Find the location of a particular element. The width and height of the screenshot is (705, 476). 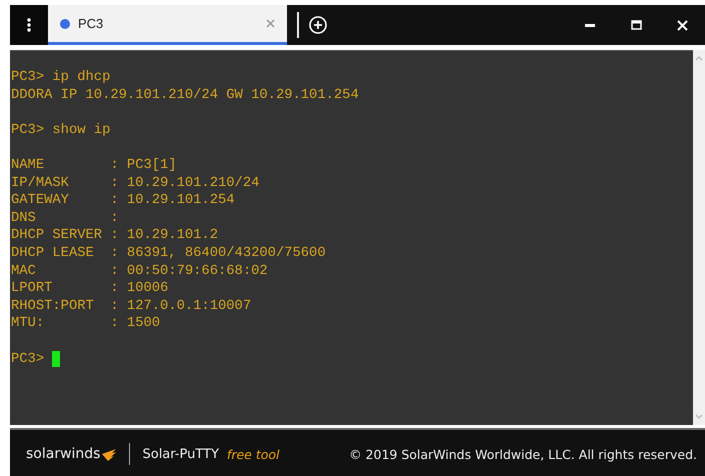

product-name: Solar-PuTTY is located at coordinates (180, 454).